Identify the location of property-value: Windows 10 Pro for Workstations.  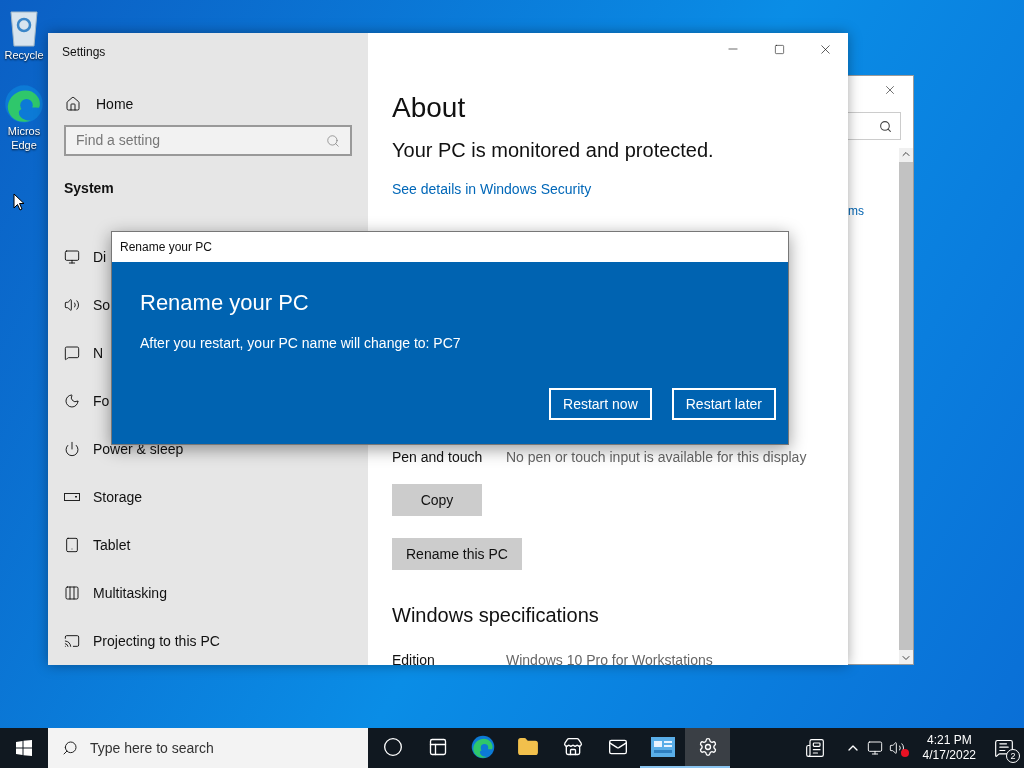
(609, 658).